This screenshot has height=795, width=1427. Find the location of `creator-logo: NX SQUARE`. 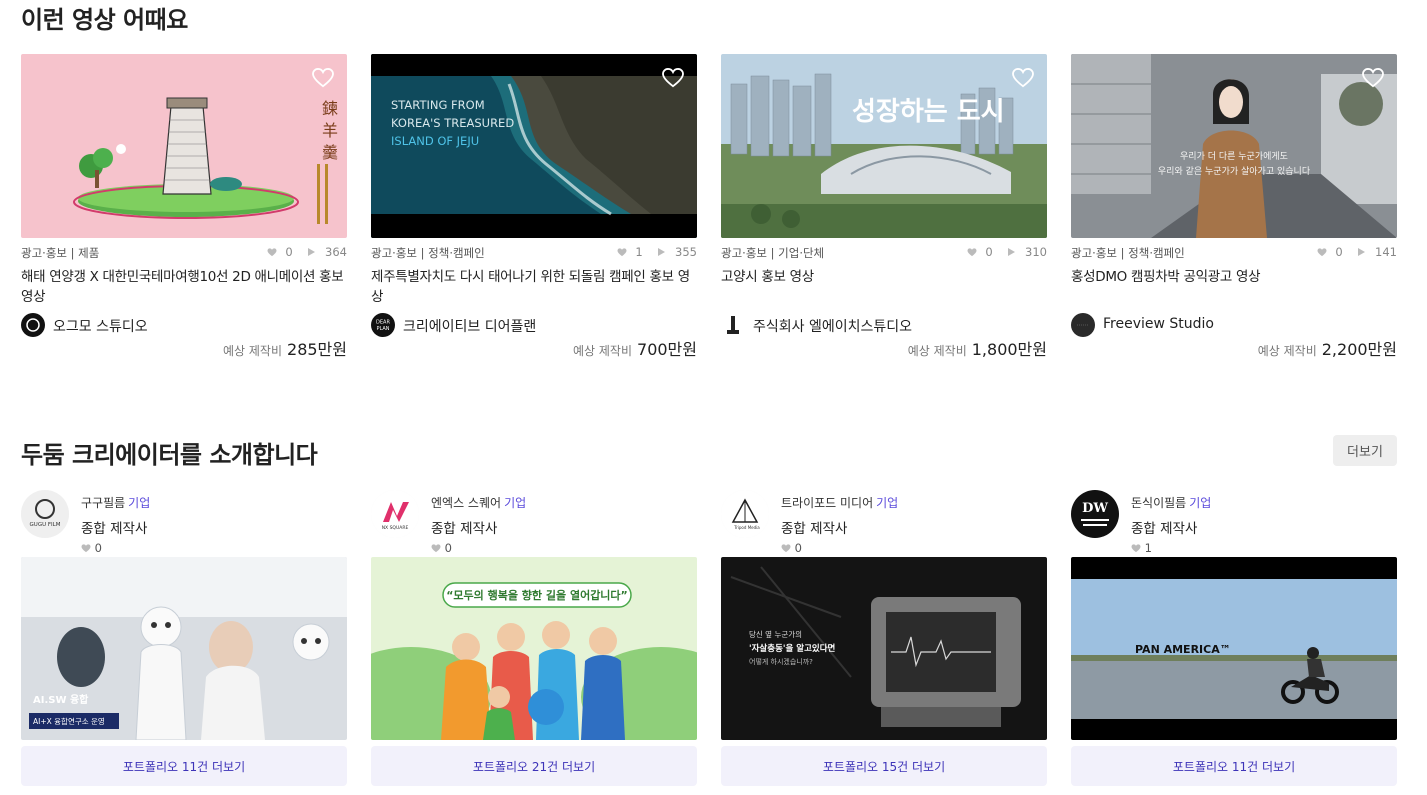

creator-logo: NX SQUARE is located at coordinates (395, 514).